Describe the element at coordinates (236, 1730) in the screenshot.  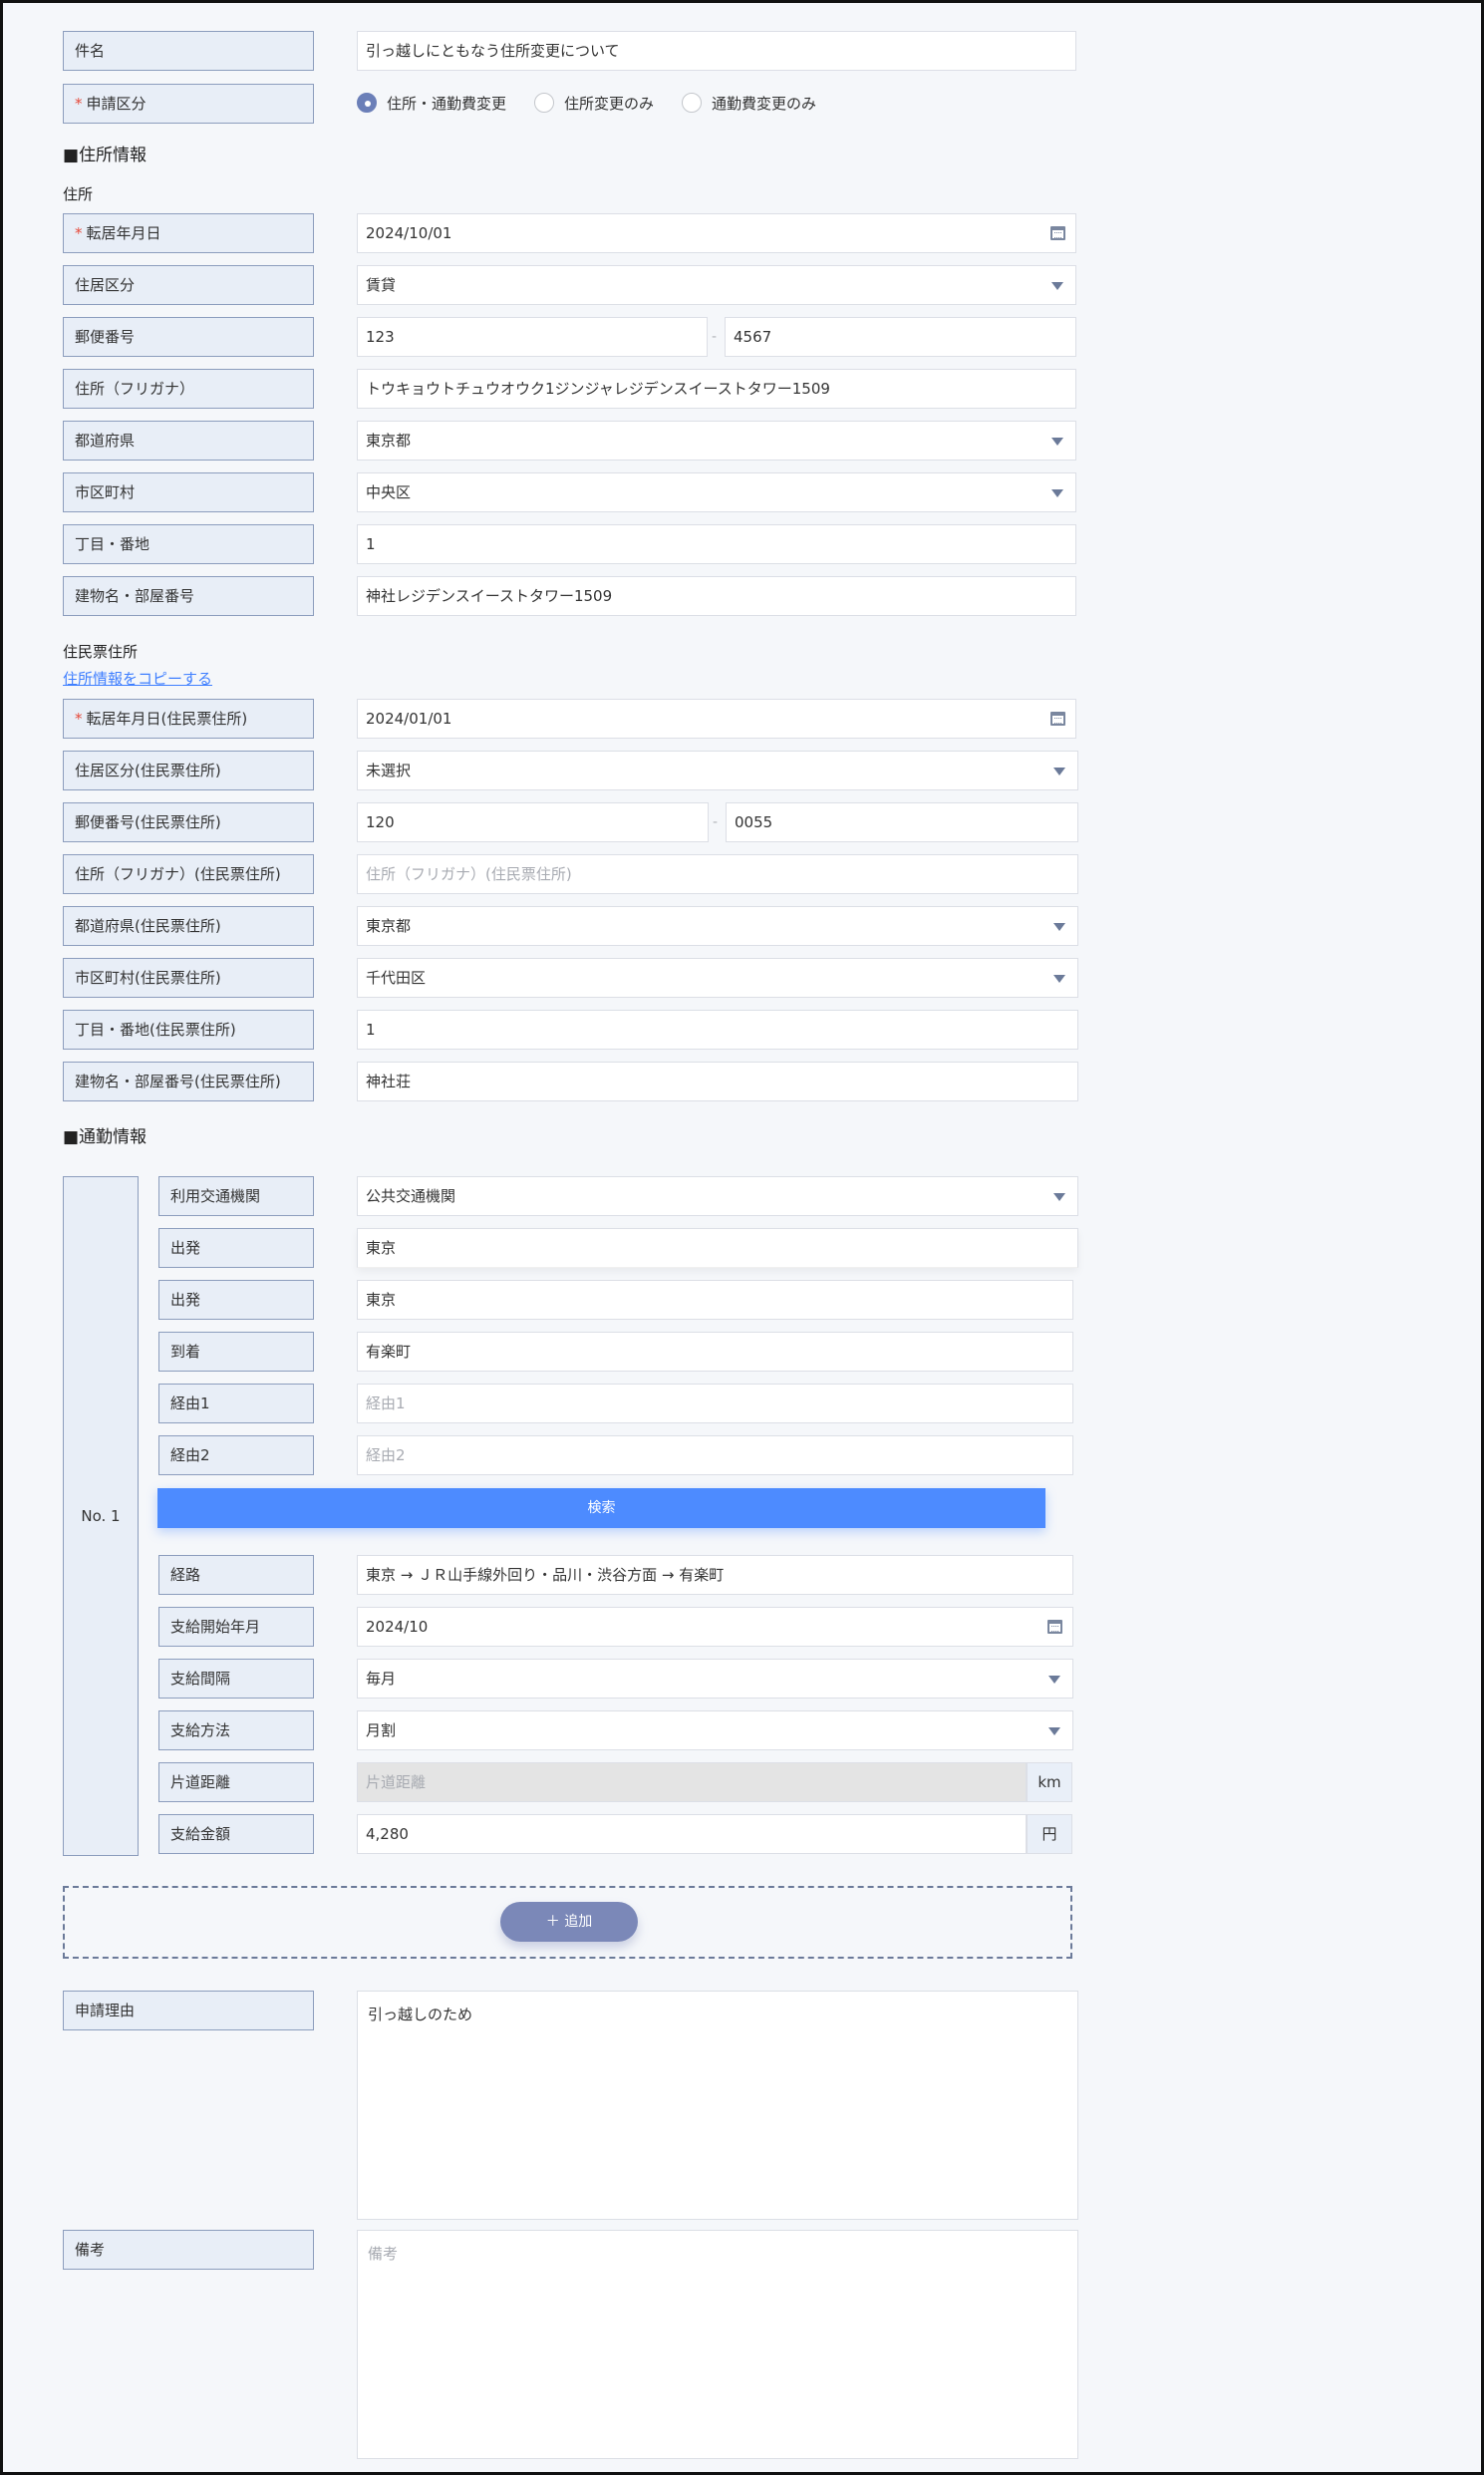
I see `method-label: 支給方法` at that location.